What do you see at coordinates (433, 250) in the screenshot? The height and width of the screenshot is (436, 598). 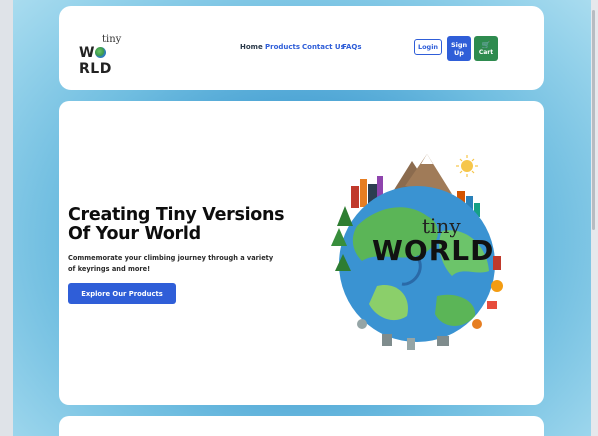 I see `illustration-world-text: WORLD` at bounding box center [433, 250].